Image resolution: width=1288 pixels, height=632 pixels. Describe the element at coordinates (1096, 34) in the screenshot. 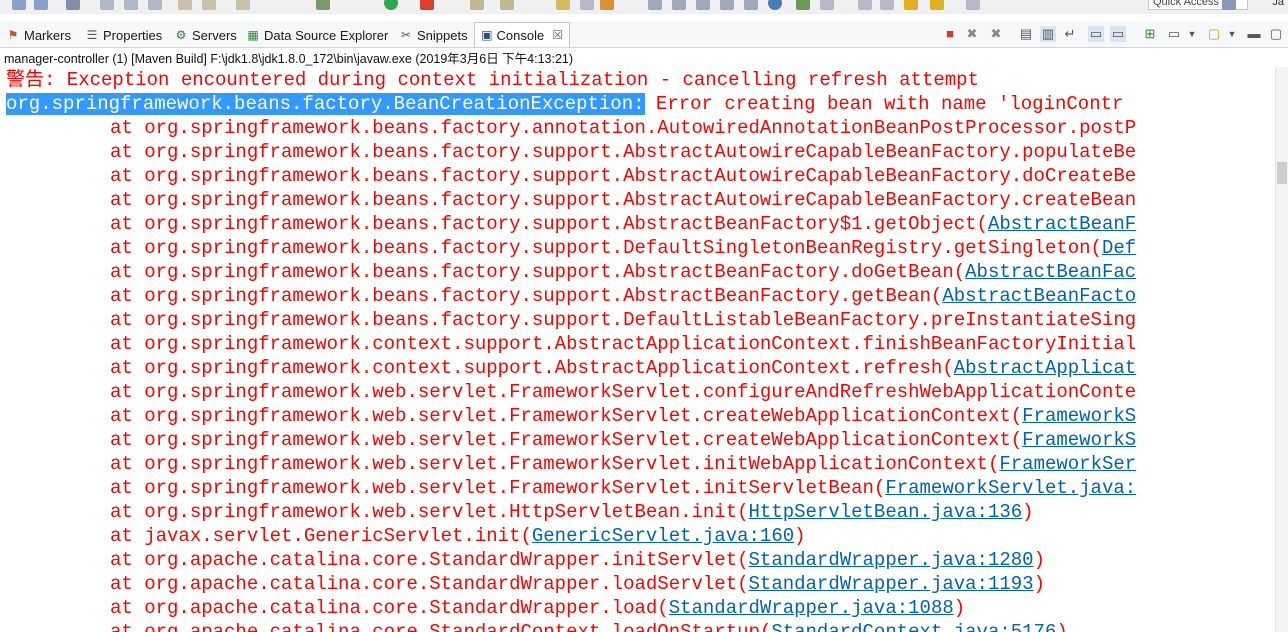

I see `show-on-stdout-icon: ▭` at that location.